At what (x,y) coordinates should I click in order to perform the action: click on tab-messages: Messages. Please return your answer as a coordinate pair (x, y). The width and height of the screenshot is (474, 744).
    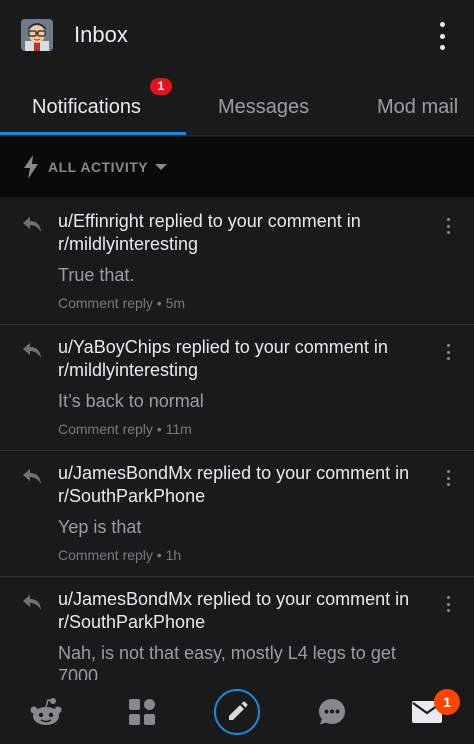
    Looking at the image, I should click on (263, 107).